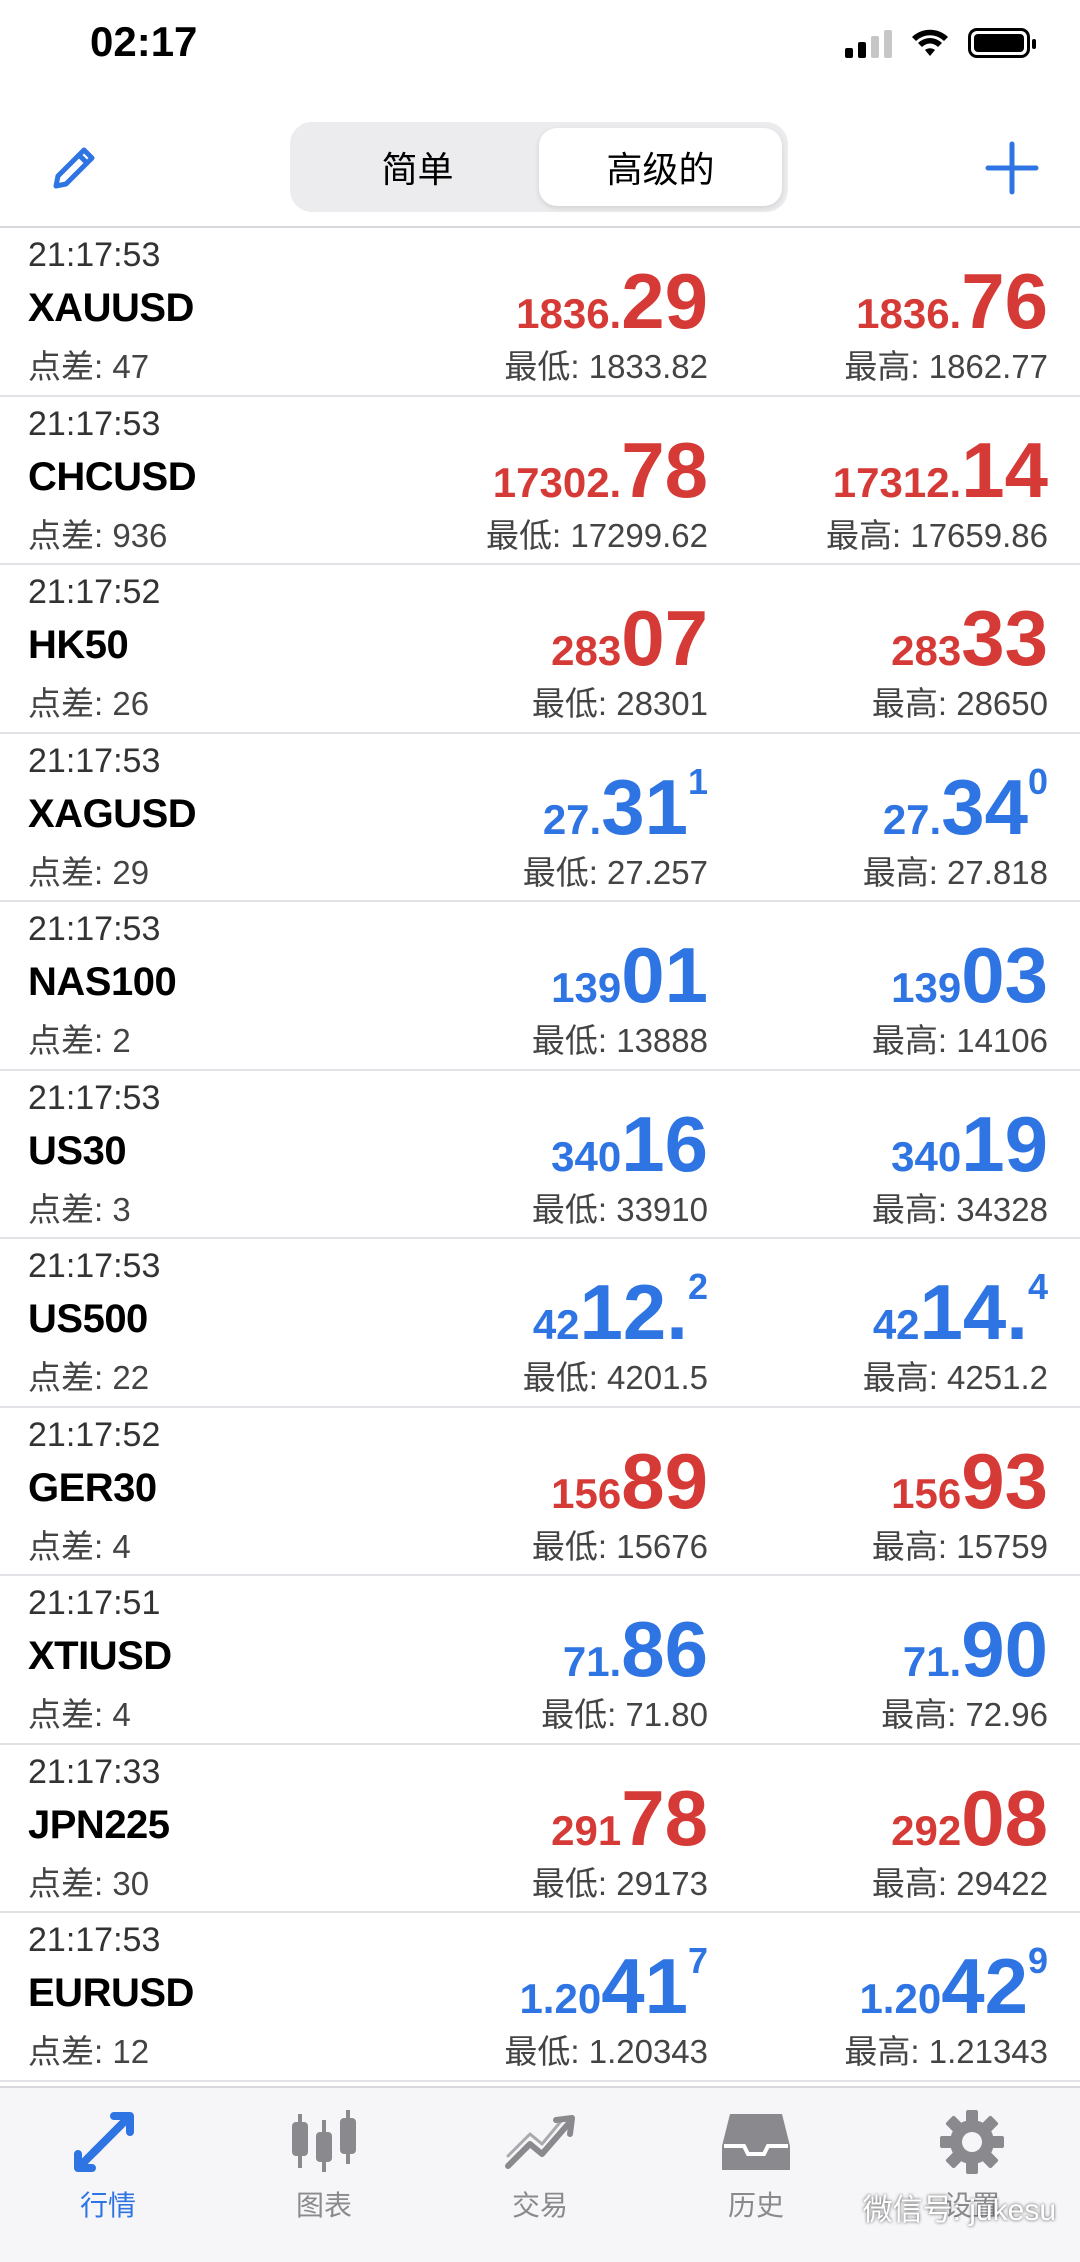 The image size is (1080, 2262). Describe the element at coordinates (896, 1324) in the screenshot. I see `ask-price-prefix: 42` at that location.